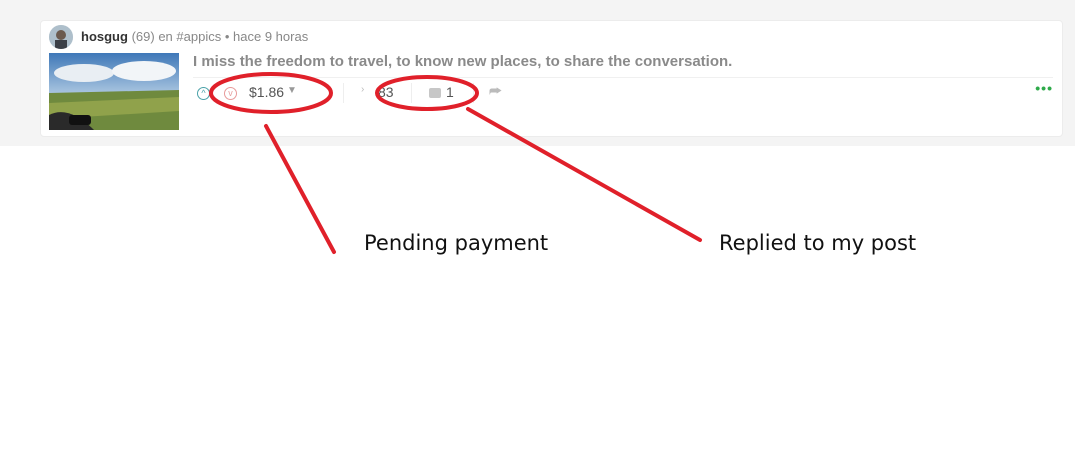  I want to click on post-thumbnail, so click(114, 91).